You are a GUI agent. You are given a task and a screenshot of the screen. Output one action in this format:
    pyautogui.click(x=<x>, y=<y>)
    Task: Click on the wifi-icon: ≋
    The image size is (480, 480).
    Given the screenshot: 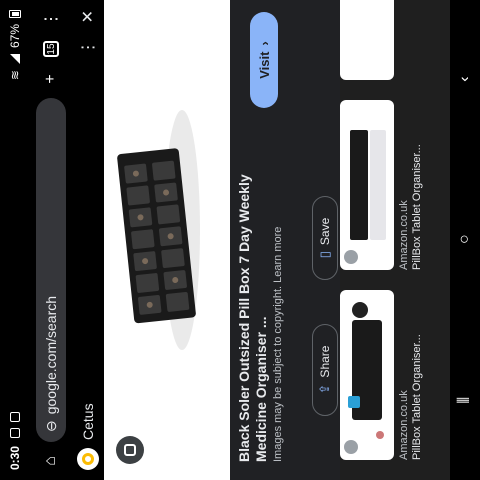 What is the action you would take?
    pyautogui.click(x=15, y=75)
    